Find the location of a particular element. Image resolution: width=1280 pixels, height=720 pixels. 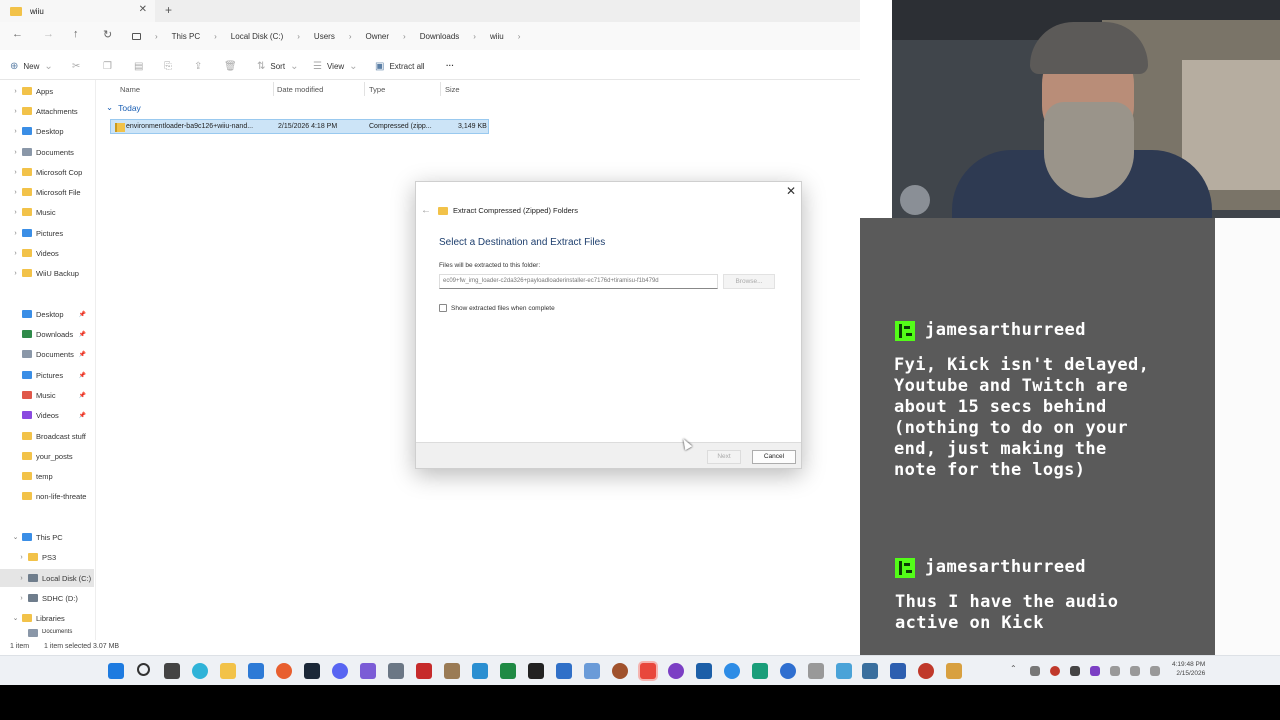

store-icon is located at coordinates (256, 671).